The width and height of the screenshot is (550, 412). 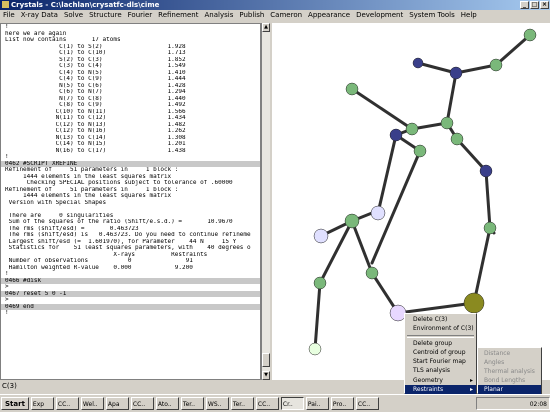 I want to click on ctx-geometry-label: Geometry, so click(x=428, y=380).